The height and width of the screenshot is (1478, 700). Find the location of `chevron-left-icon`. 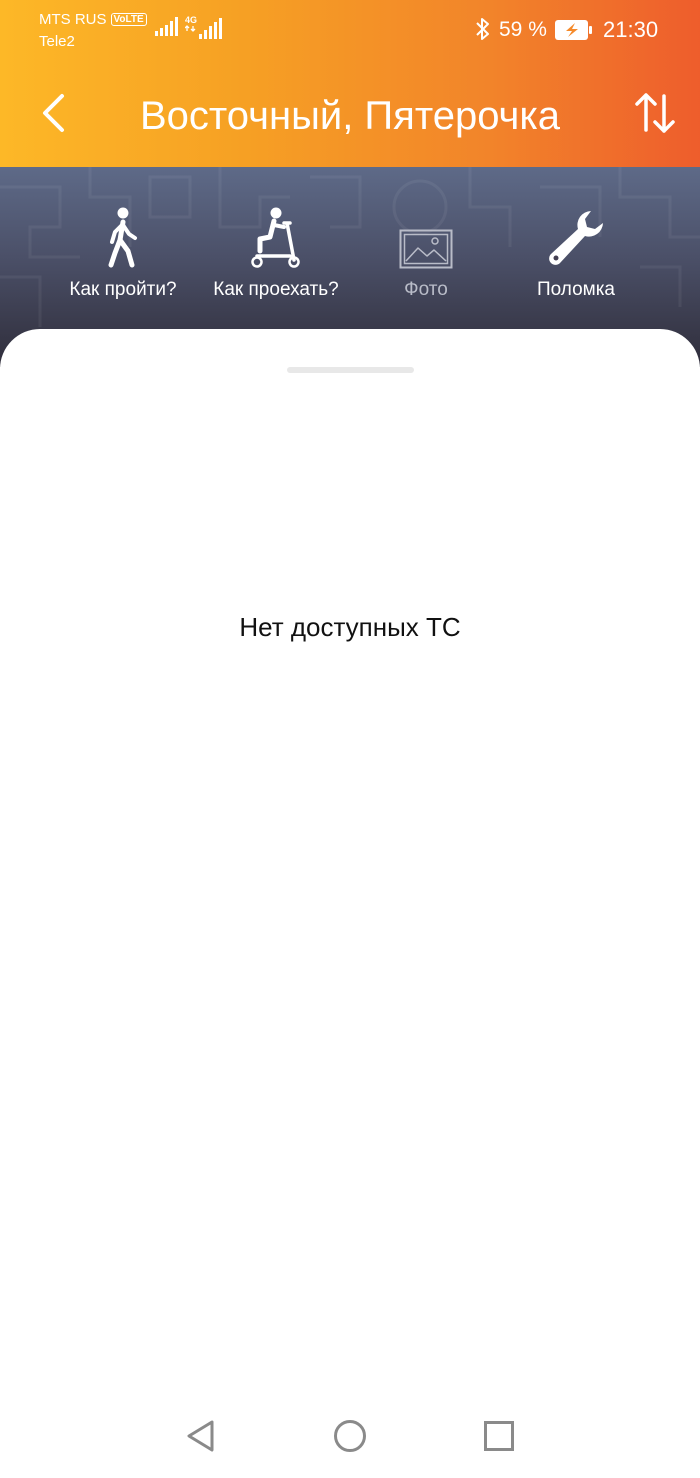

chevron-left-icon is located at coordinates (53, 113).